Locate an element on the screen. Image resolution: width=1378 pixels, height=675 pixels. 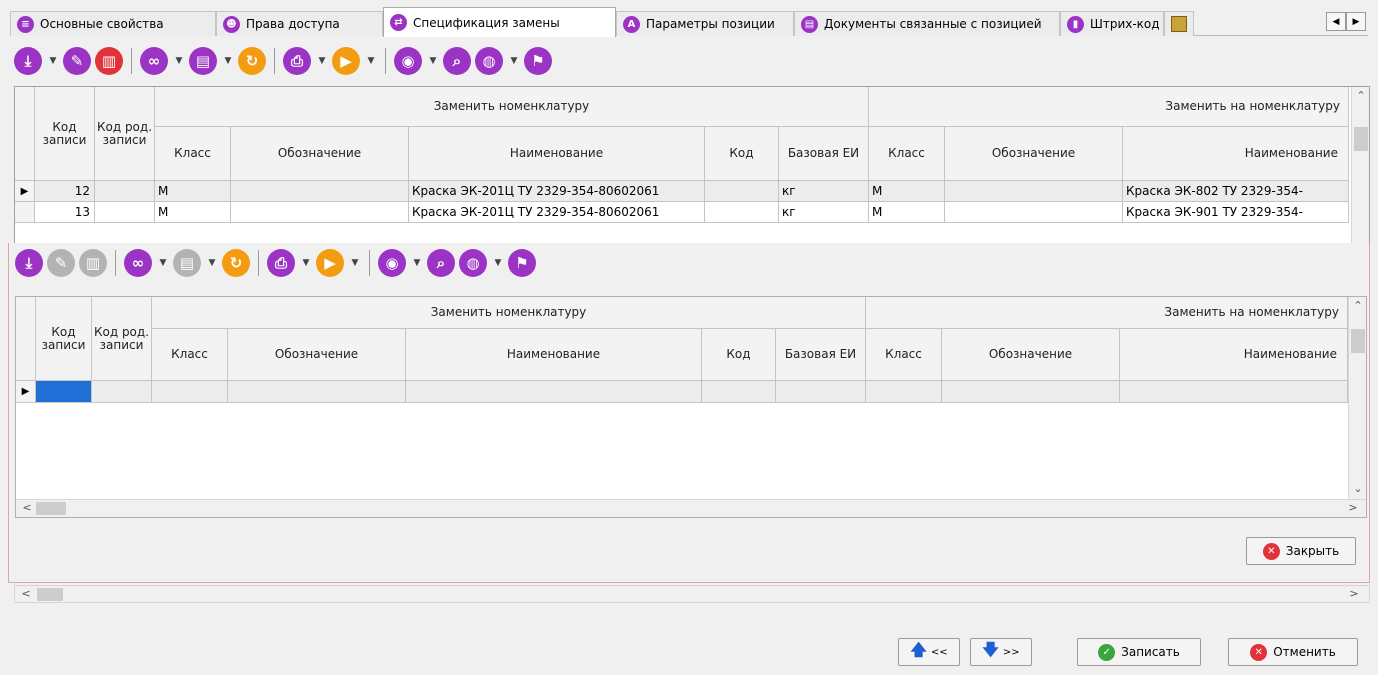
vertical-scrollbar-bottom: ⌃ ⌄ is located at coordinates (1357, 398).